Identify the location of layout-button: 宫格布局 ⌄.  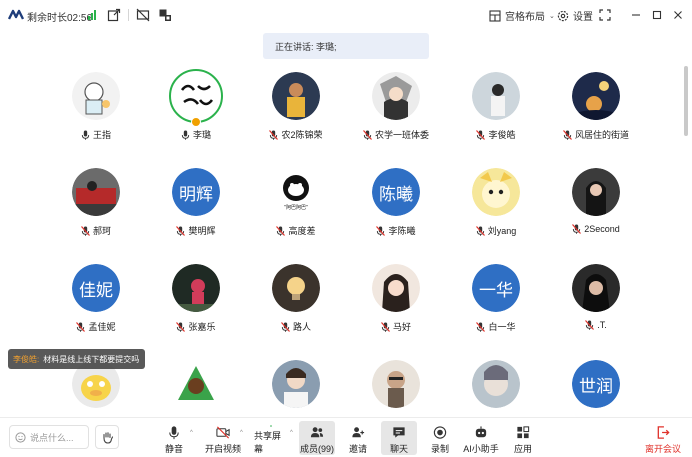
(522, 15).